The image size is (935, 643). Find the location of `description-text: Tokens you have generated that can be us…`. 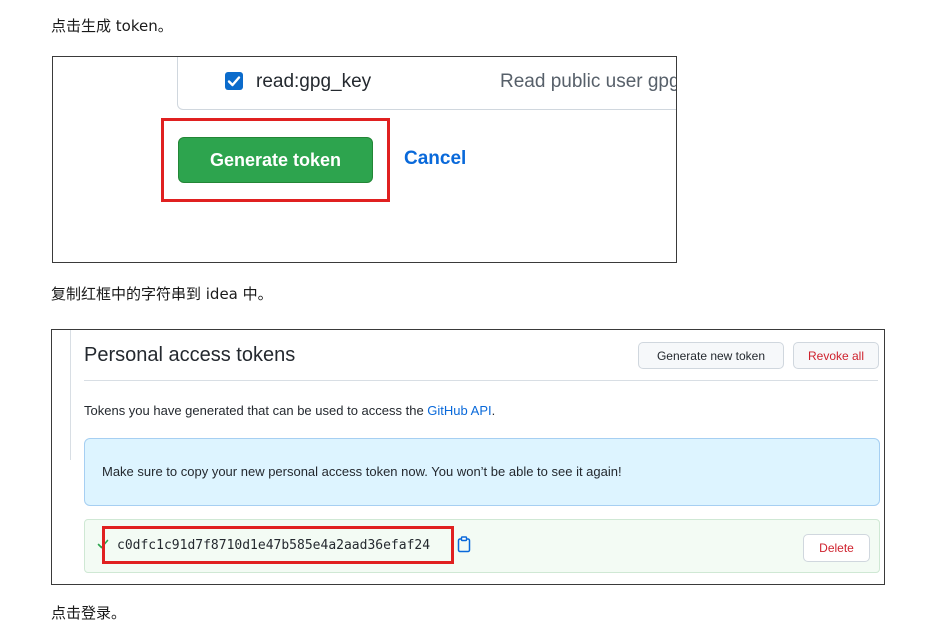

description-text: Tokens you have generated that can be us… is located at coordinates (256, 410).